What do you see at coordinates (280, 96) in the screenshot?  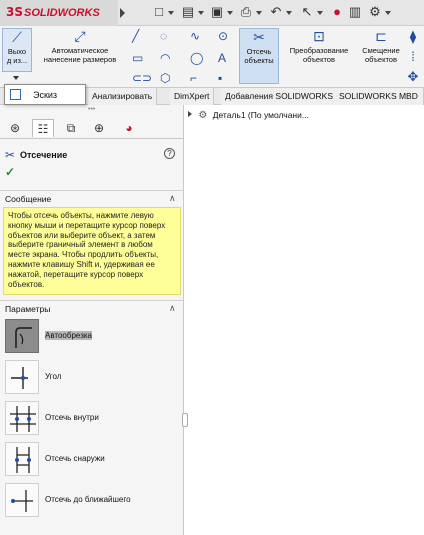 I see `tab-solidworks-addins: Добавления SOLIDWORKS` at bounding box center [280, 96].